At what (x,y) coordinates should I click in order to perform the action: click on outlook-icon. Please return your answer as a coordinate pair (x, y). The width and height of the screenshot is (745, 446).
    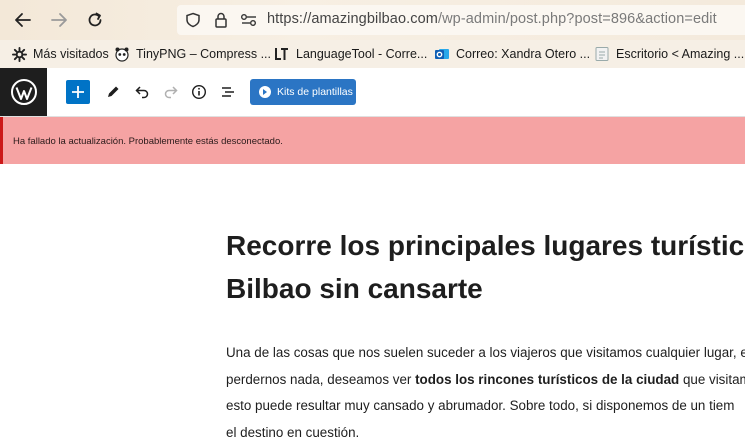
    Looking at the image, I should click on (442, 54).